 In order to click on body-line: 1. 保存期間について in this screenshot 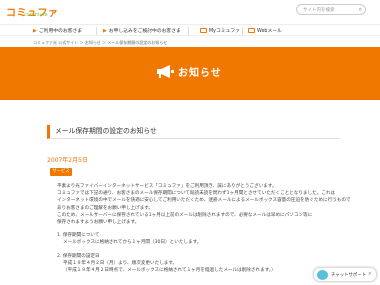, I will do `click(78, 236)`.